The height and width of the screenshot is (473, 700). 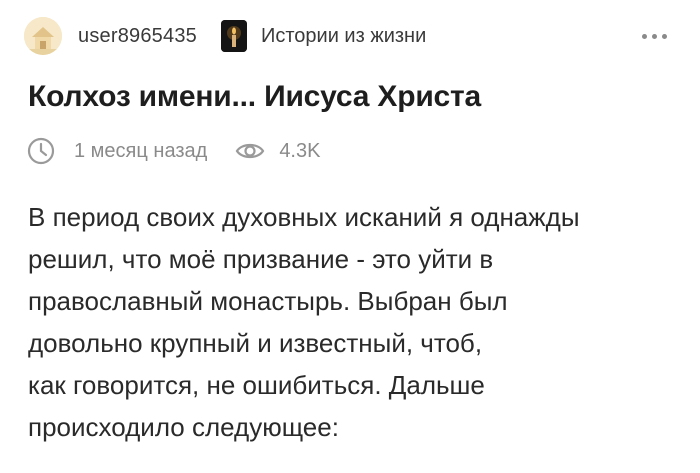 I want to click on clock-icon, so click(x=41, y=151).